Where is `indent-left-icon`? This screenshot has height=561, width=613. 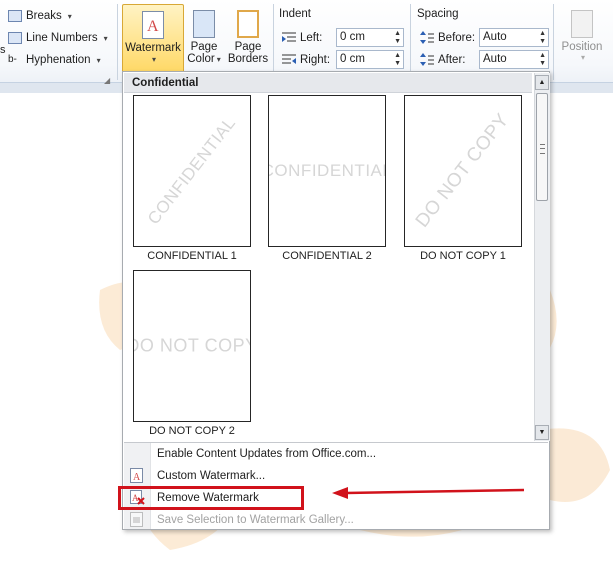
indent-left-icon is located at coordinates (289, 38).